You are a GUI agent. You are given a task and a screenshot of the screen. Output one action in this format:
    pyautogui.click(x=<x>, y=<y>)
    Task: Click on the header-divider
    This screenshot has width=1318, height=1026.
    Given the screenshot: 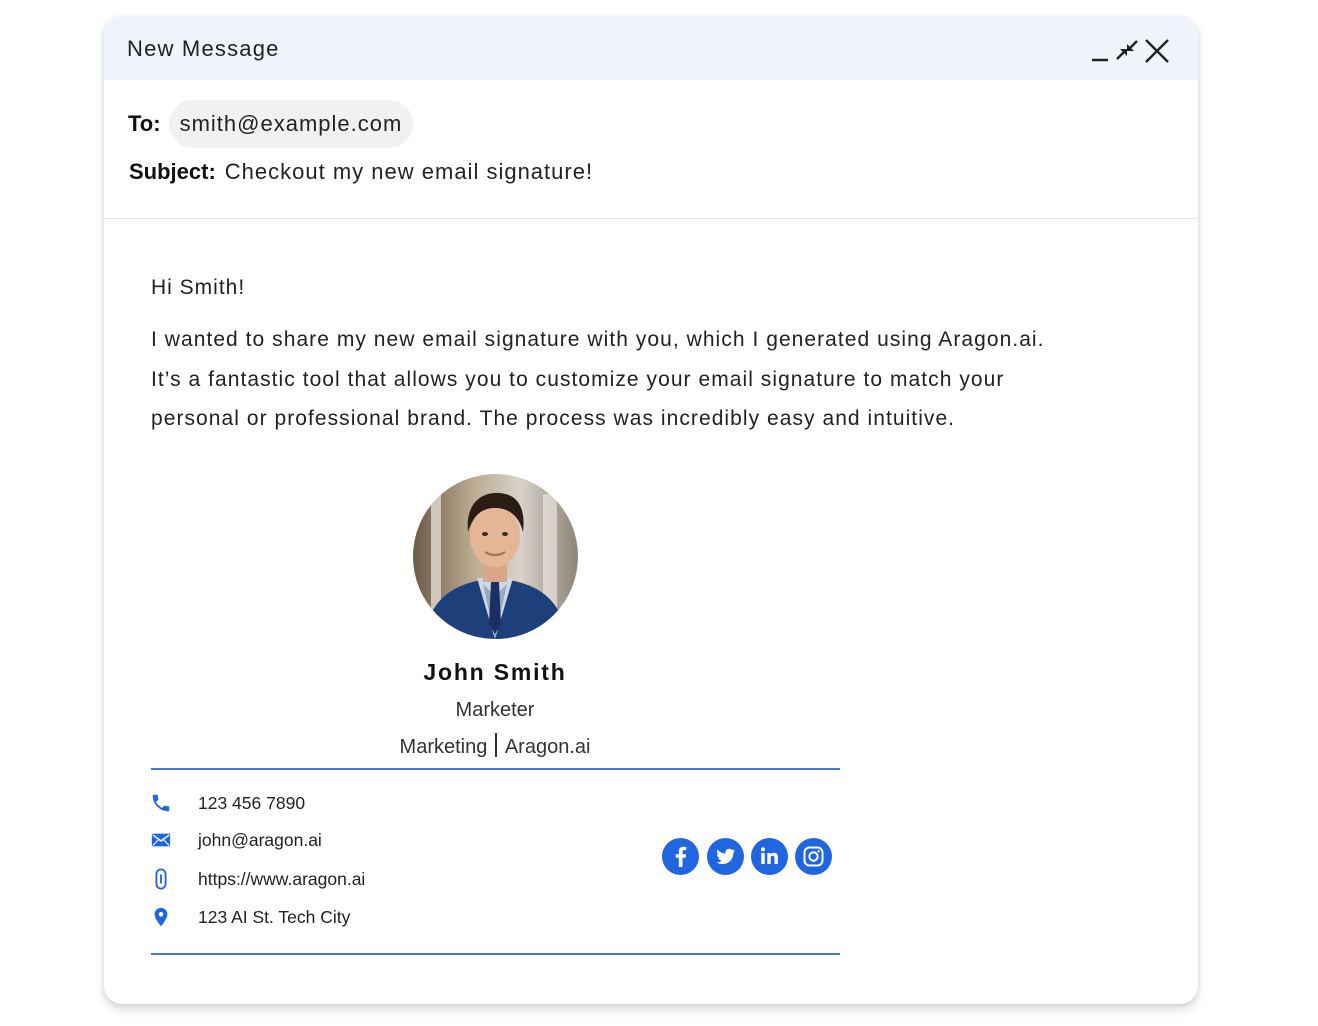 What is the action you would take?
    pyautogui.click(x=651, y=218)
    